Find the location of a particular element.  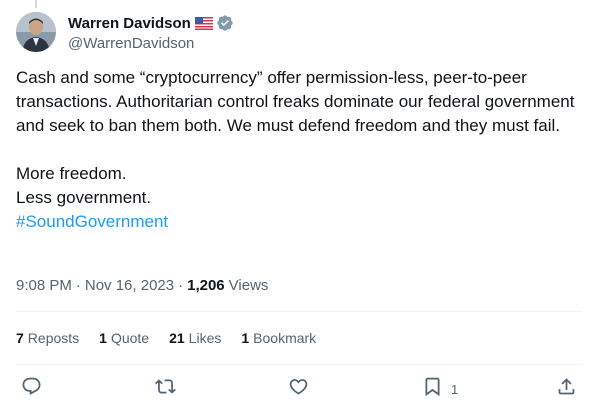

repost-icon is located at coordinates (165, 389).